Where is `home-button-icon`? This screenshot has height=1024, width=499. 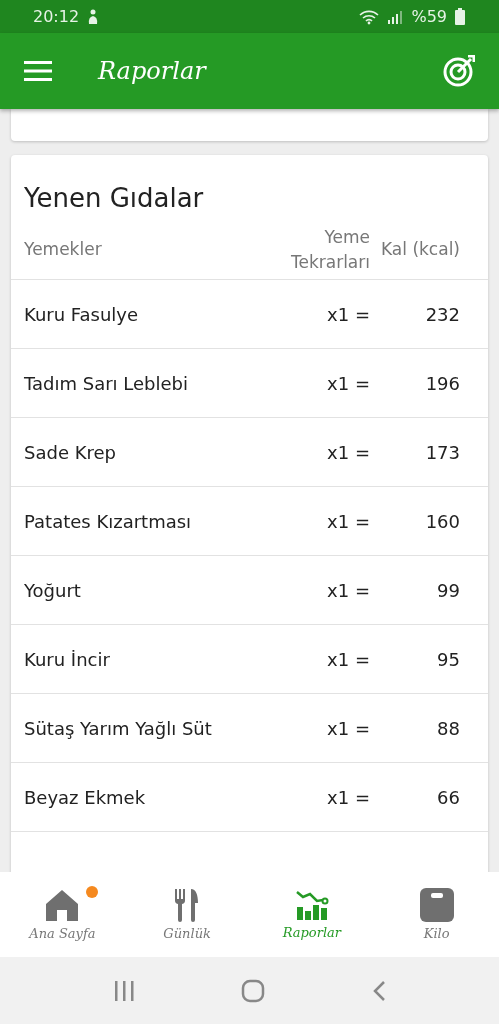
home-button-icon is located at coordinates (253, 990).